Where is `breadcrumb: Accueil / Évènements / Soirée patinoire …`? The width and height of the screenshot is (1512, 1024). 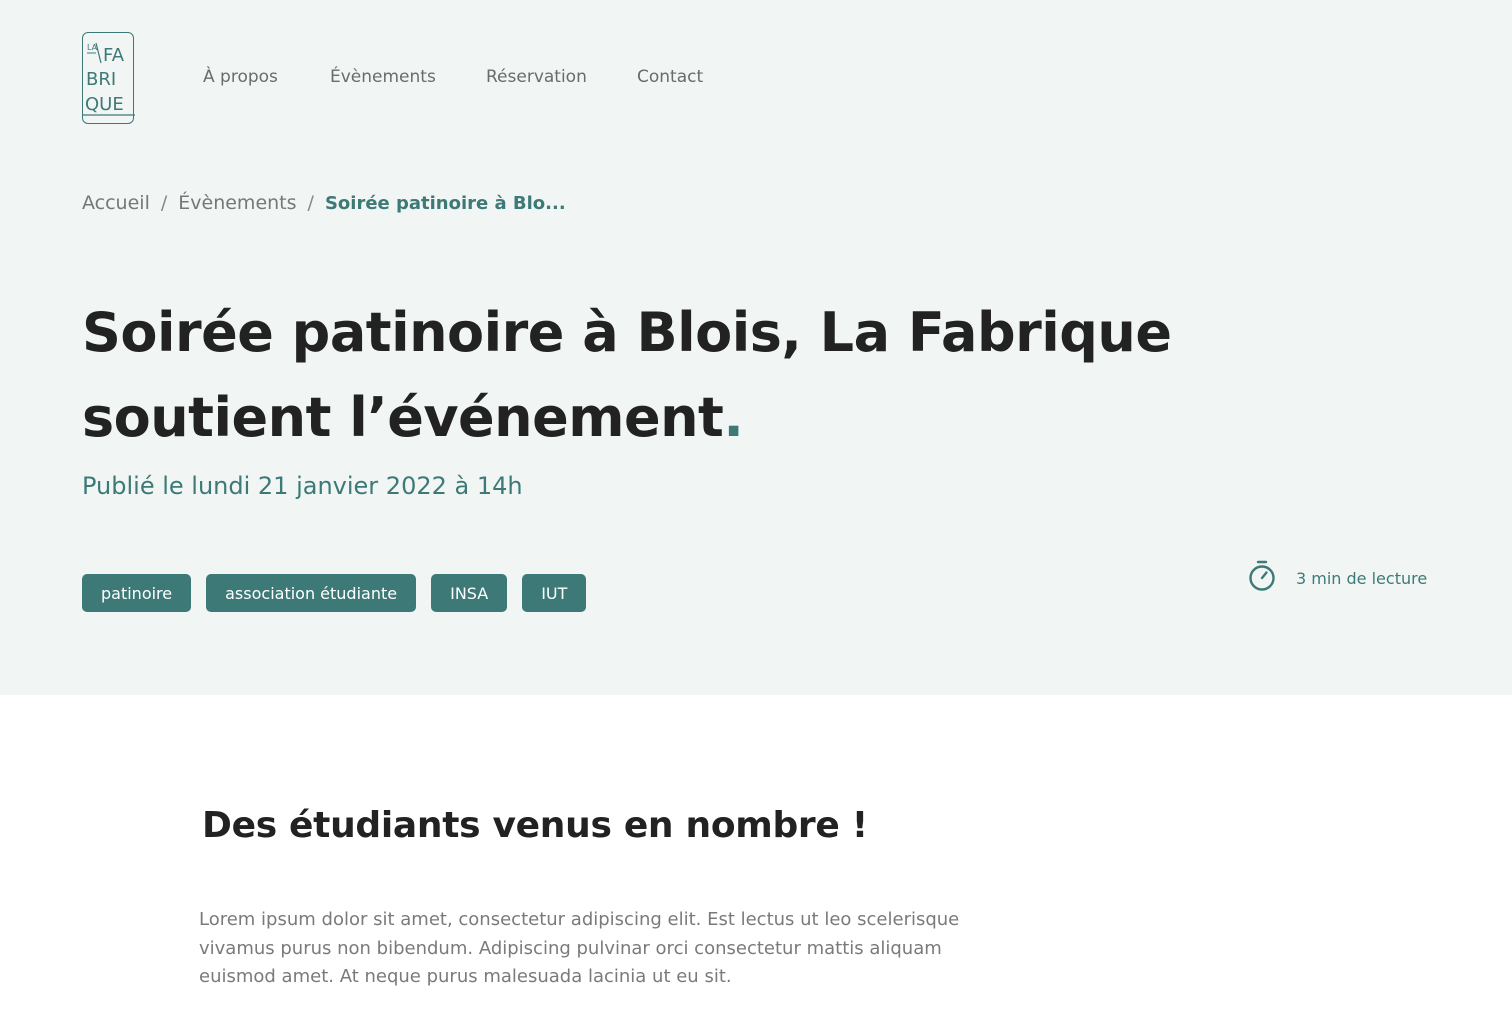
breadcrumb: Accueil / Évènements / Soirée patinoire … is located at coordinates (324, 203).